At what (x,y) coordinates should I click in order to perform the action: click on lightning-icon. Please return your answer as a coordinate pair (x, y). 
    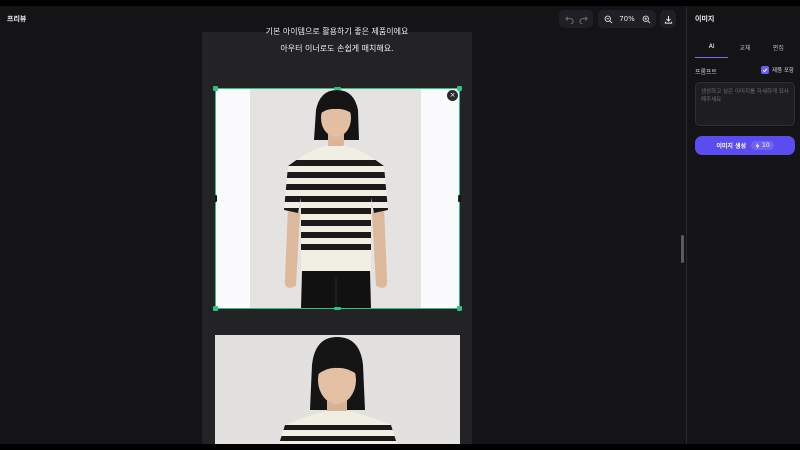
    Looking at the image, I should click on (757, 145).